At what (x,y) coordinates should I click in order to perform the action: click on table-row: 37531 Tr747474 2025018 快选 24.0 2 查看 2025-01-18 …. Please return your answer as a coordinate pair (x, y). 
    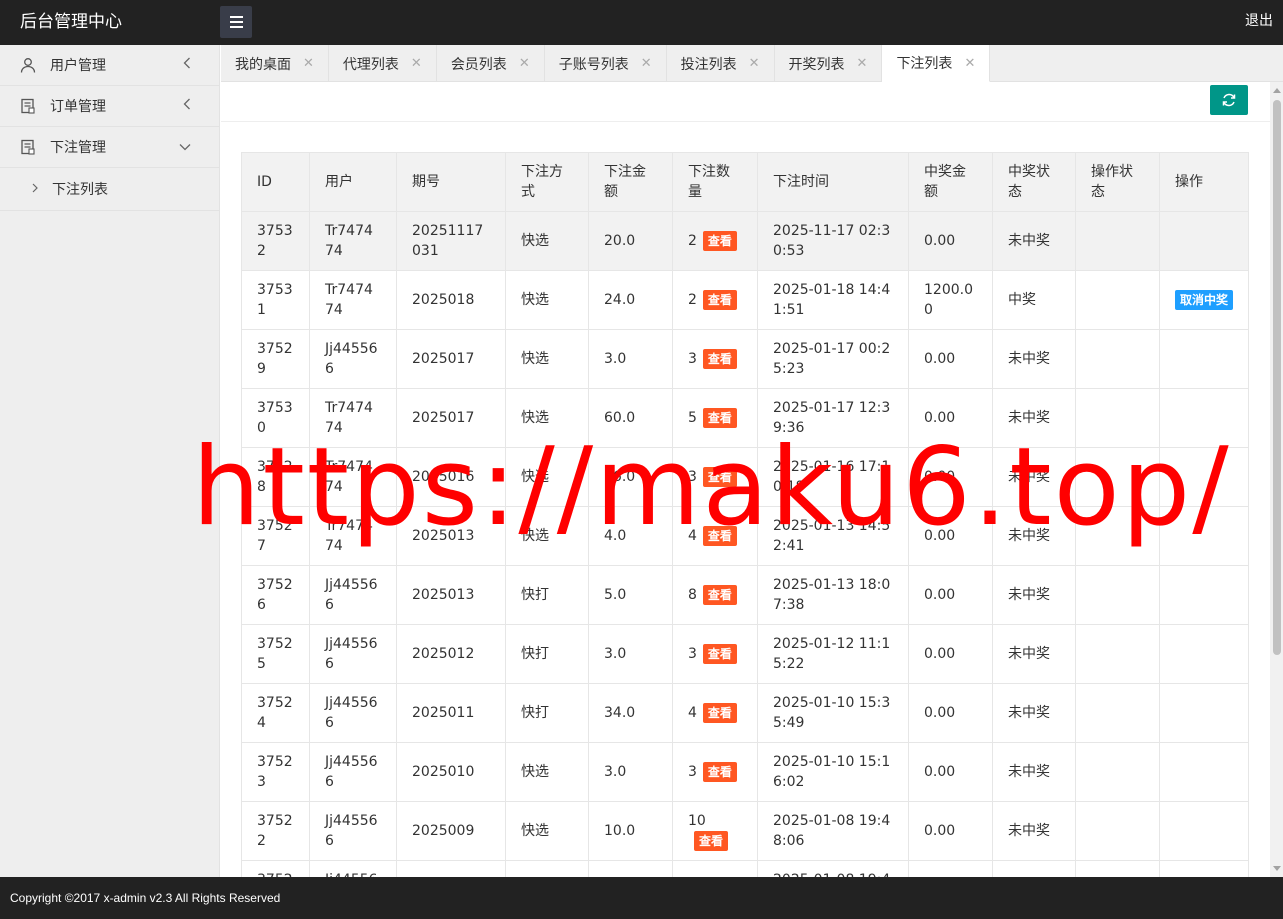
    Looking at the image, I should click on (745, 300).